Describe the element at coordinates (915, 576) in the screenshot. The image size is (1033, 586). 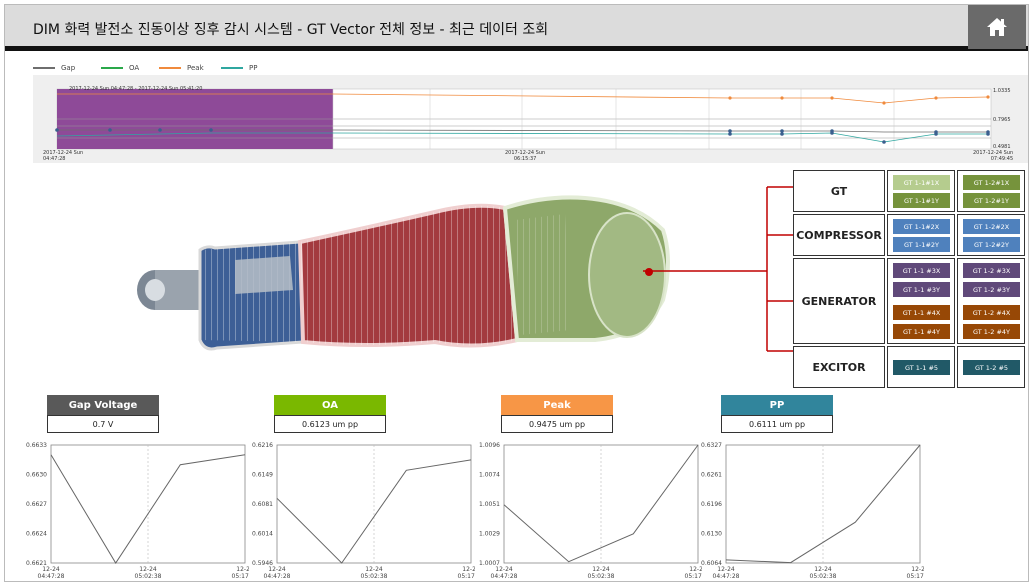
I see `x-tick-time: 05:17:48` at that location.